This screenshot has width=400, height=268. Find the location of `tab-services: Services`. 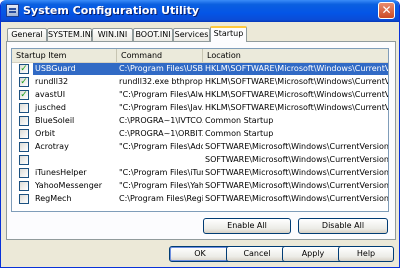

tab-services: Services is located at coordinates (191, 34).